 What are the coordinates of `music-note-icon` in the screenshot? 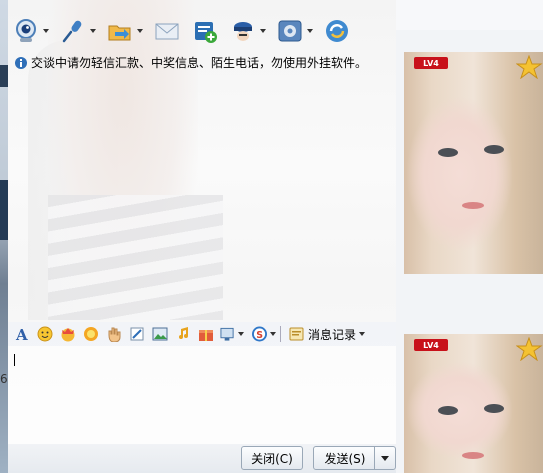 It's located at (183, 333).